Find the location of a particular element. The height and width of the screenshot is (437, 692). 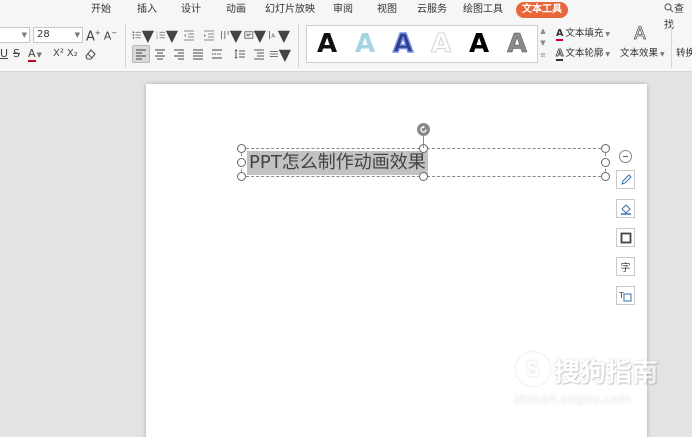

increase-indent-button is located at coordinates (209, 35).